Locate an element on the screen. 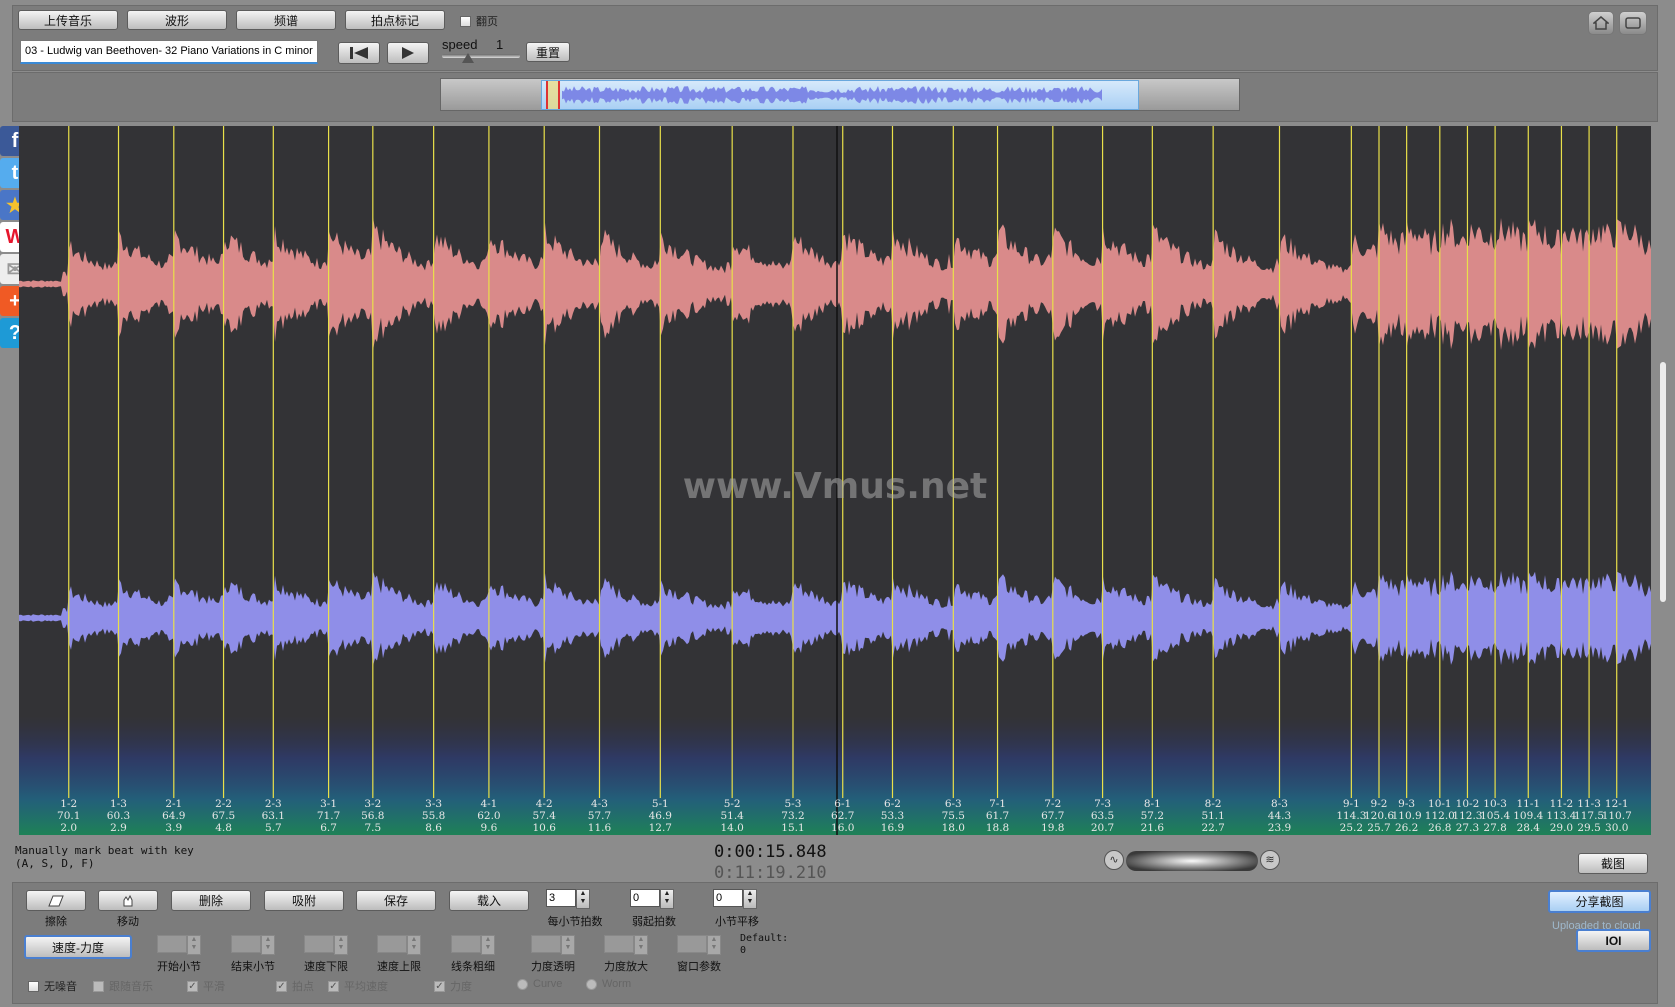  beat-label: 2-1 64.9 3.9 is located at coordinates (174, 816).